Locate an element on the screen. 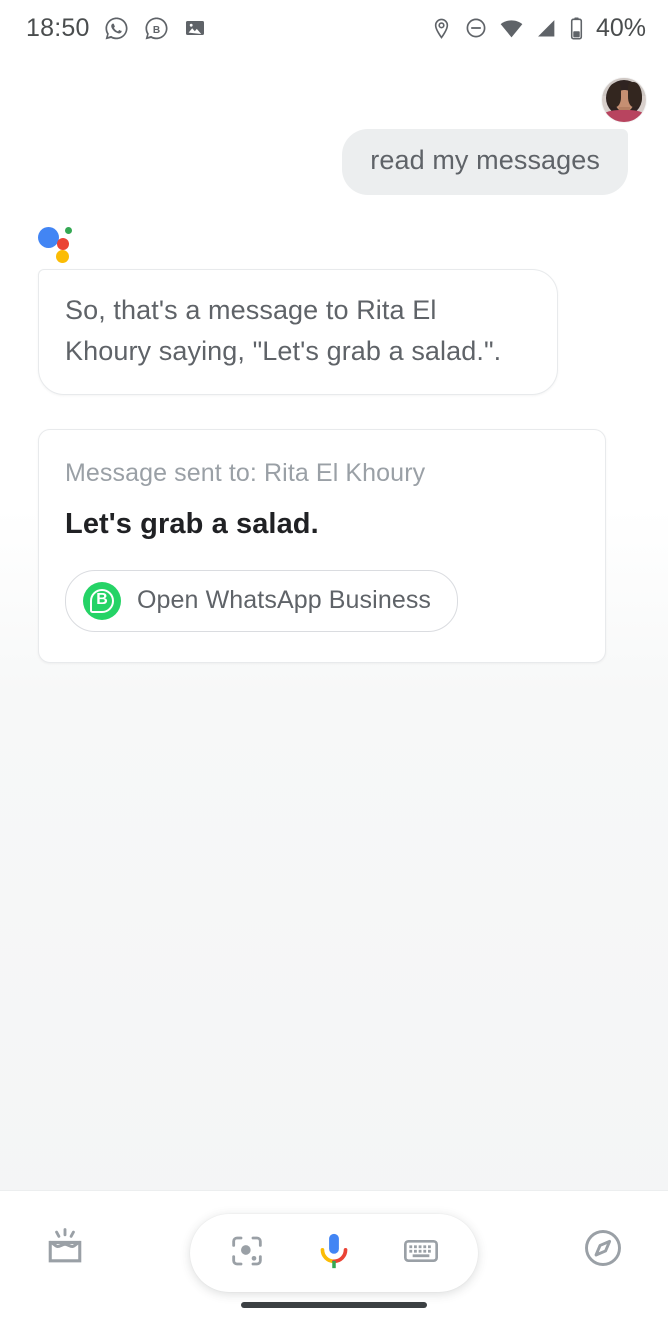 The image size is (668, 1336). location-icon is located at coordinates (441, 28).